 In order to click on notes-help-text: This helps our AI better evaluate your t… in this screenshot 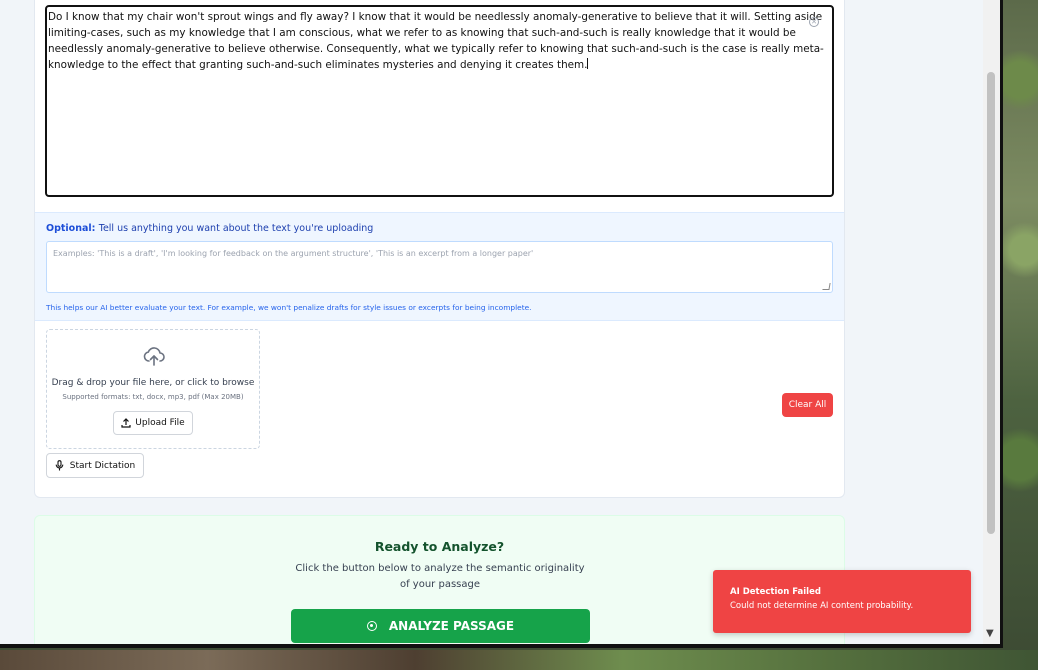, I will do `click(289, 307)`.